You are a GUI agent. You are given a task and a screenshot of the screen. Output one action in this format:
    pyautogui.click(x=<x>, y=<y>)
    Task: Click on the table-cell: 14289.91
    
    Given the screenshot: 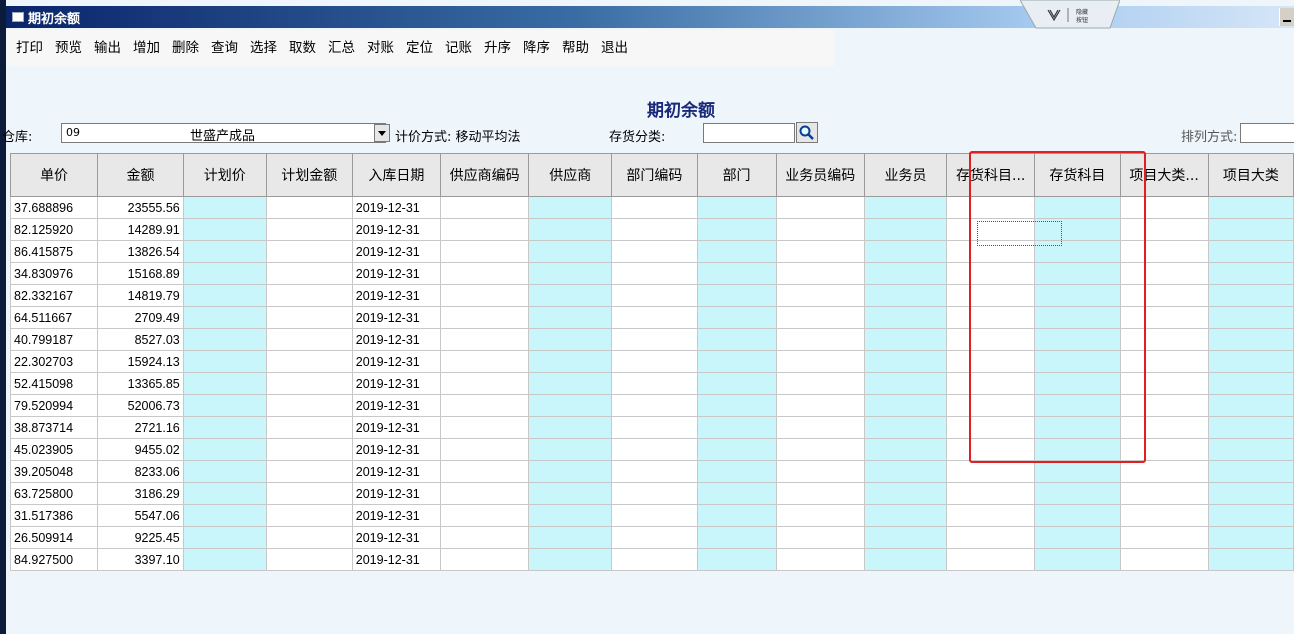 What is the action you would take?
    pyautogui.click(x=140, y=229)
    